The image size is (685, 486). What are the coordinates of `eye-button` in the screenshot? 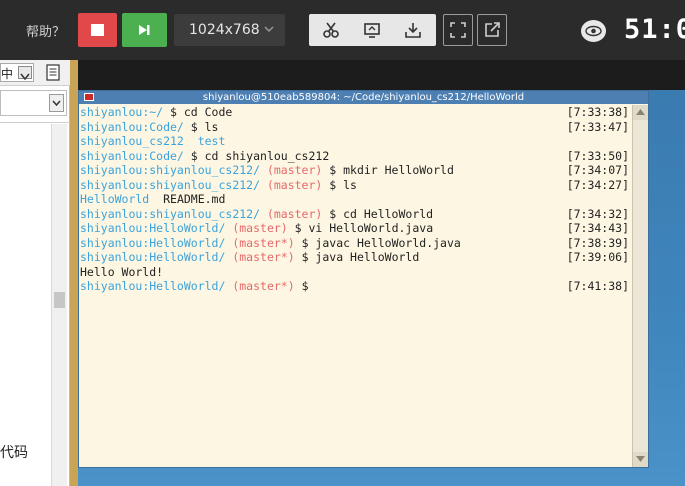 It's located at (593, 31).